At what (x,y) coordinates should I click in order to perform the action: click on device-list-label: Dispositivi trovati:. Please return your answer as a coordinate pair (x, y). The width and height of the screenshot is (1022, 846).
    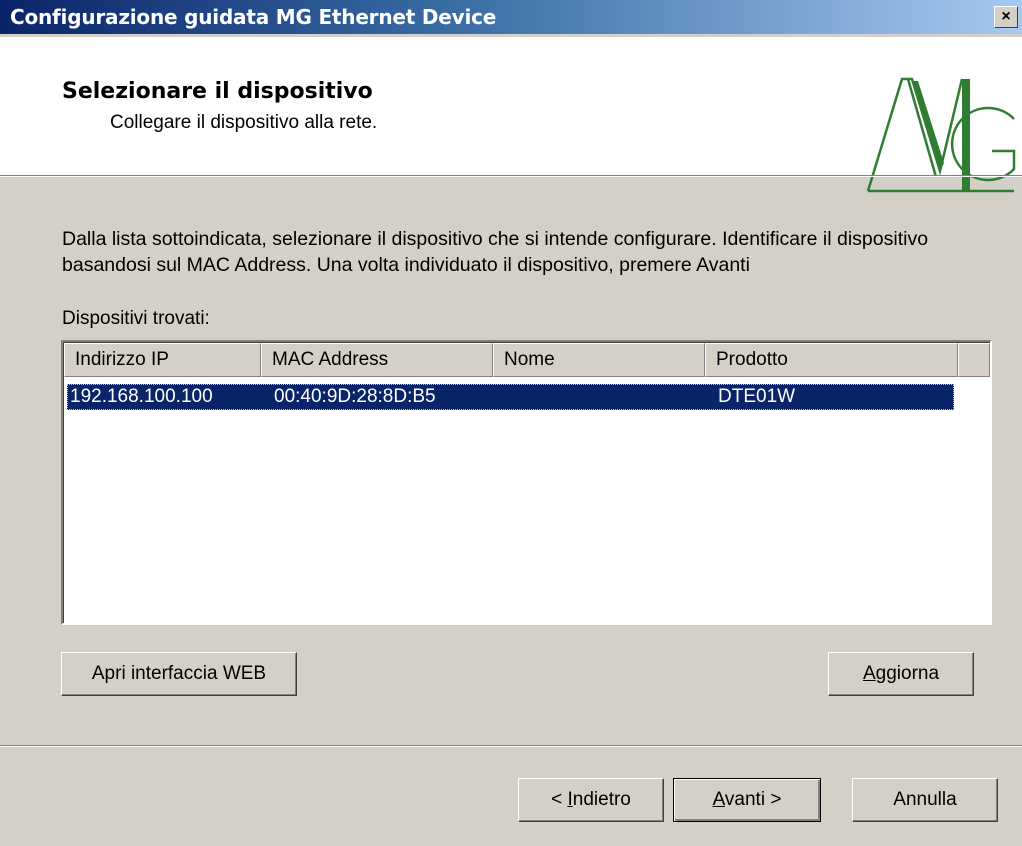
    Looking at the image, I should click on (136, 318).